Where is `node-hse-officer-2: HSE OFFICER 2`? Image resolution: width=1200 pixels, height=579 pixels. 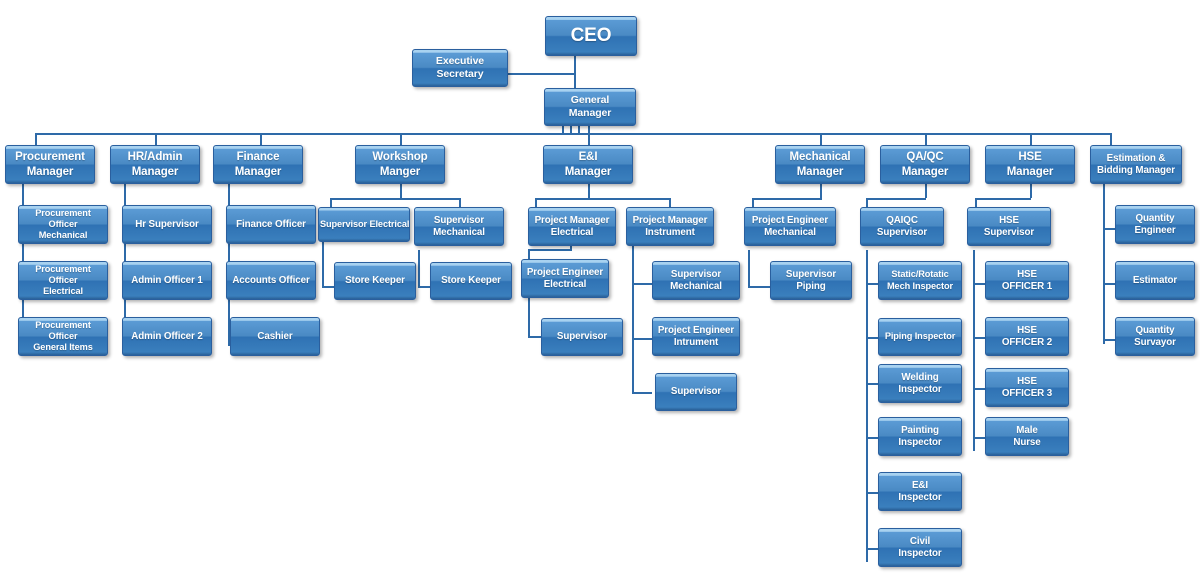
node-hse-officer-2: HSE OFFICER 2 is located at coordinates (1027, 336).